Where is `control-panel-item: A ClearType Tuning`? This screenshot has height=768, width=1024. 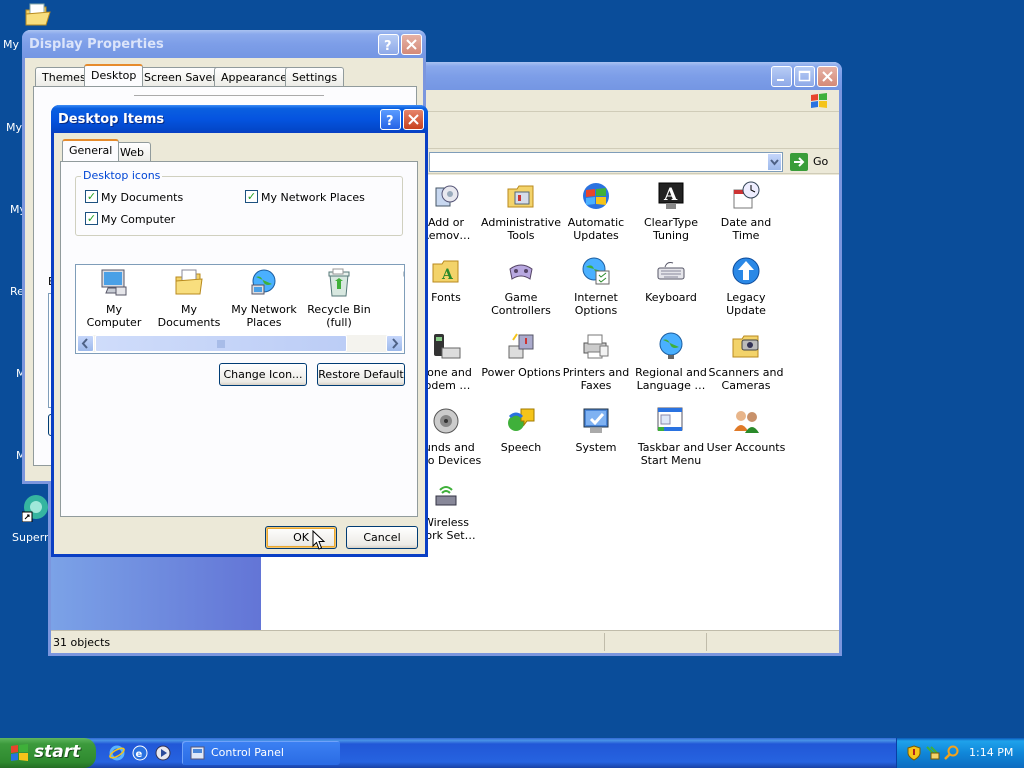 control-panel-item: A ClearType Tuning is located at coordinates (671, 211).